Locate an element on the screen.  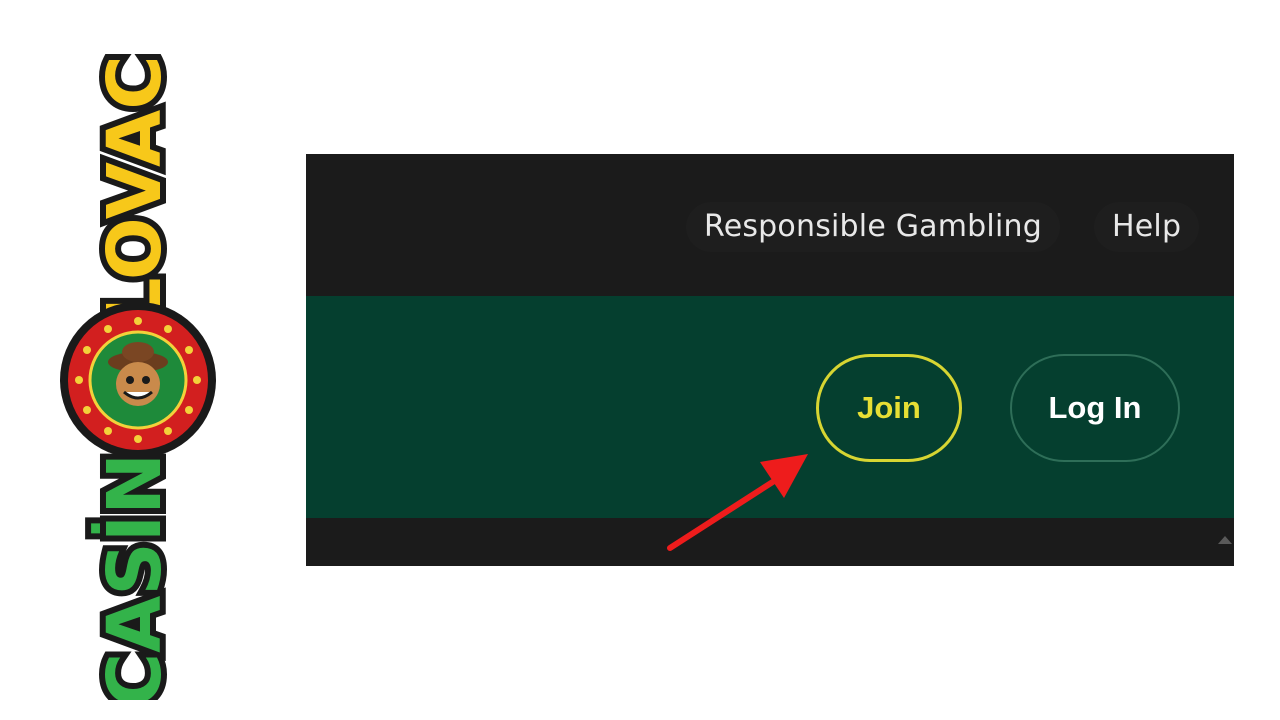
join-button: Join is located at coordinates (889, 408).